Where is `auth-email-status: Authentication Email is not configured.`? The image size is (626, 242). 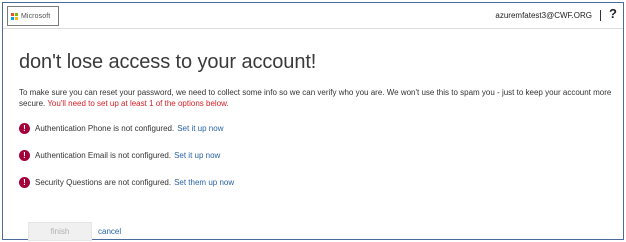
auth-email-status: Authentication Email is not configured. is located at coordinates (103, 155).